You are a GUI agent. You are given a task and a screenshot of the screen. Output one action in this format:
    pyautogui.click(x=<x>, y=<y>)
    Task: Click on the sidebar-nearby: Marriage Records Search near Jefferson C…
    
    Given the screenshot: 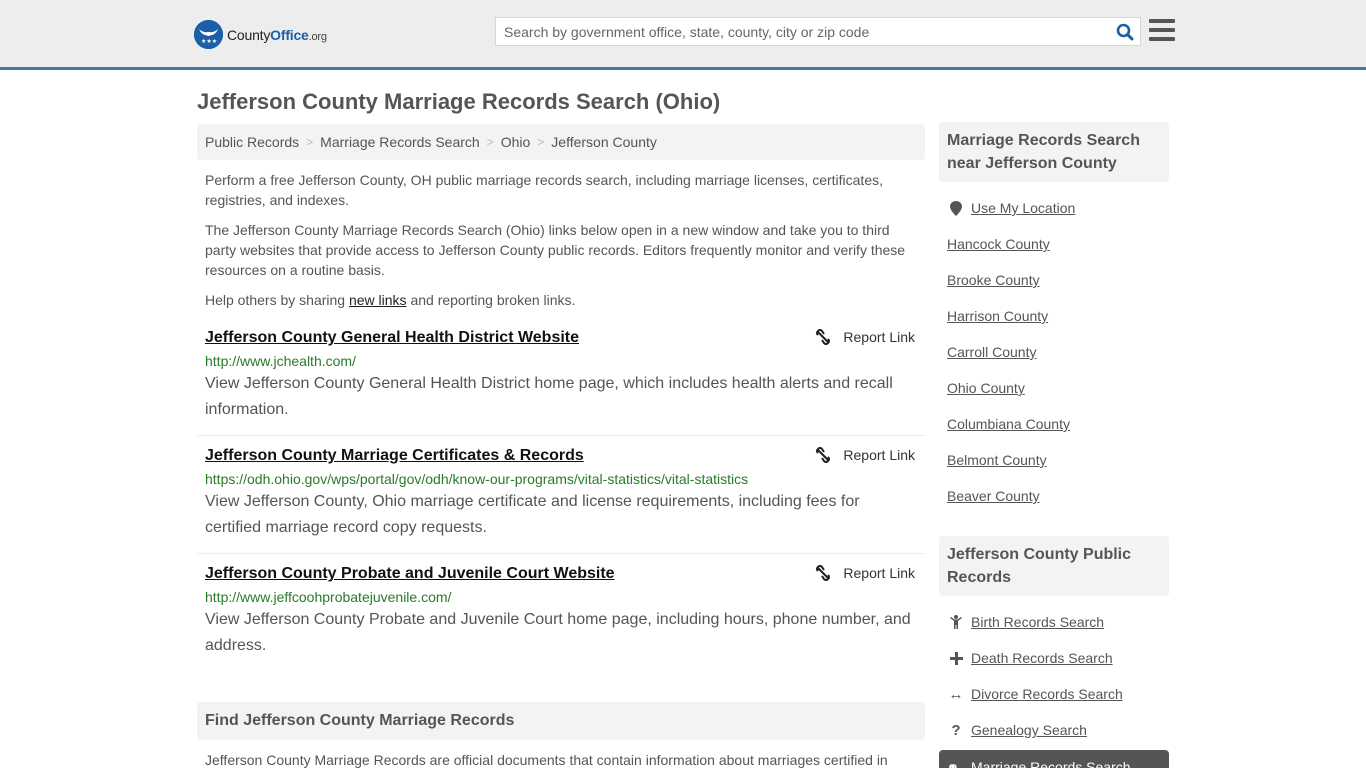 What is the action you would take?
    pyautogui.click(x=1054, y=318)
    